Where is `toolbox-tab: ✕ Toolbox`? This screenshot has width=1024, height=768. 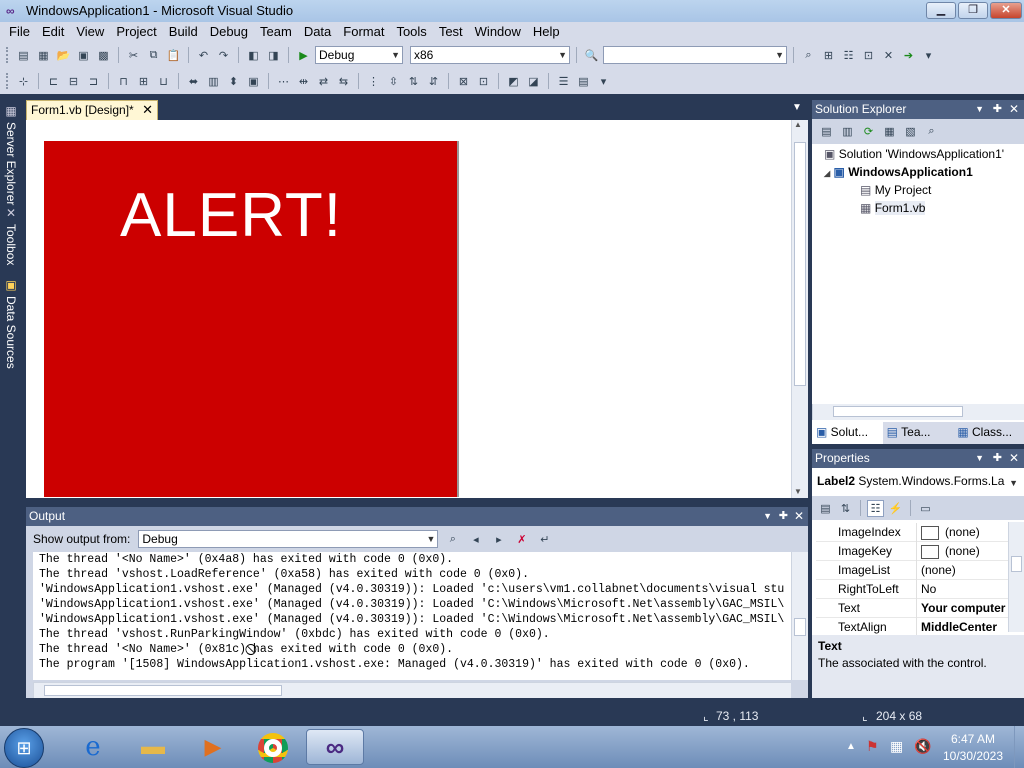
toolbox-tab: ✕ Toolbox is located at coordinates (11, 235).